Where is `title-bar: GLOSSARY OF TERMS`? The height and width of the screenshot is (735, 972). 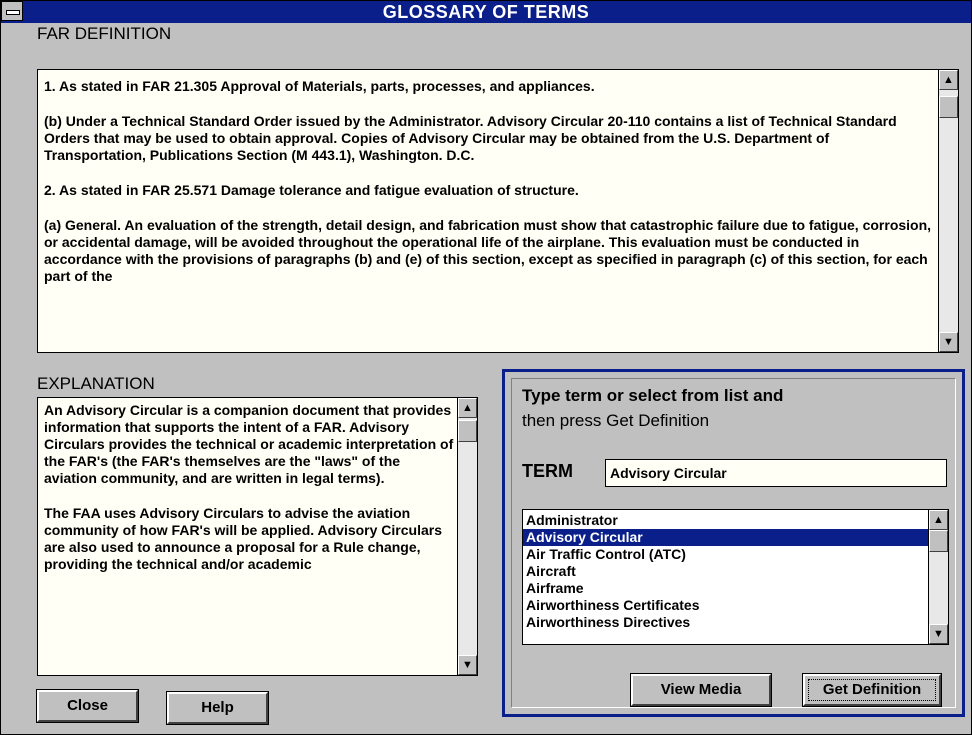
title-bar: GLOSSARY OF TERMS is located at coordinates (486, 12).